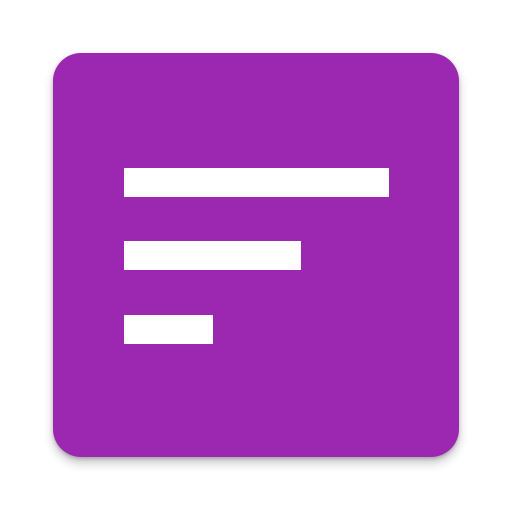 Image resolution: width=512 pixels, height=512 pixels. What do you see at coordinates (212, 255) in the screenshot?
I see `medium-line-icon` at bounding box center [212, 255].